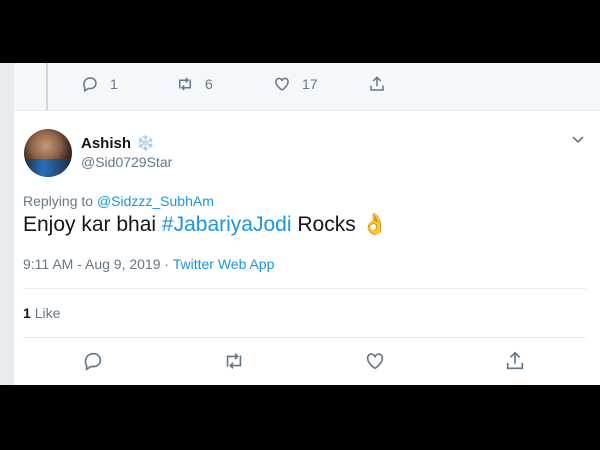 This screenshot has width=600, height=450. I want to click on thread-line, so click(47, 87).